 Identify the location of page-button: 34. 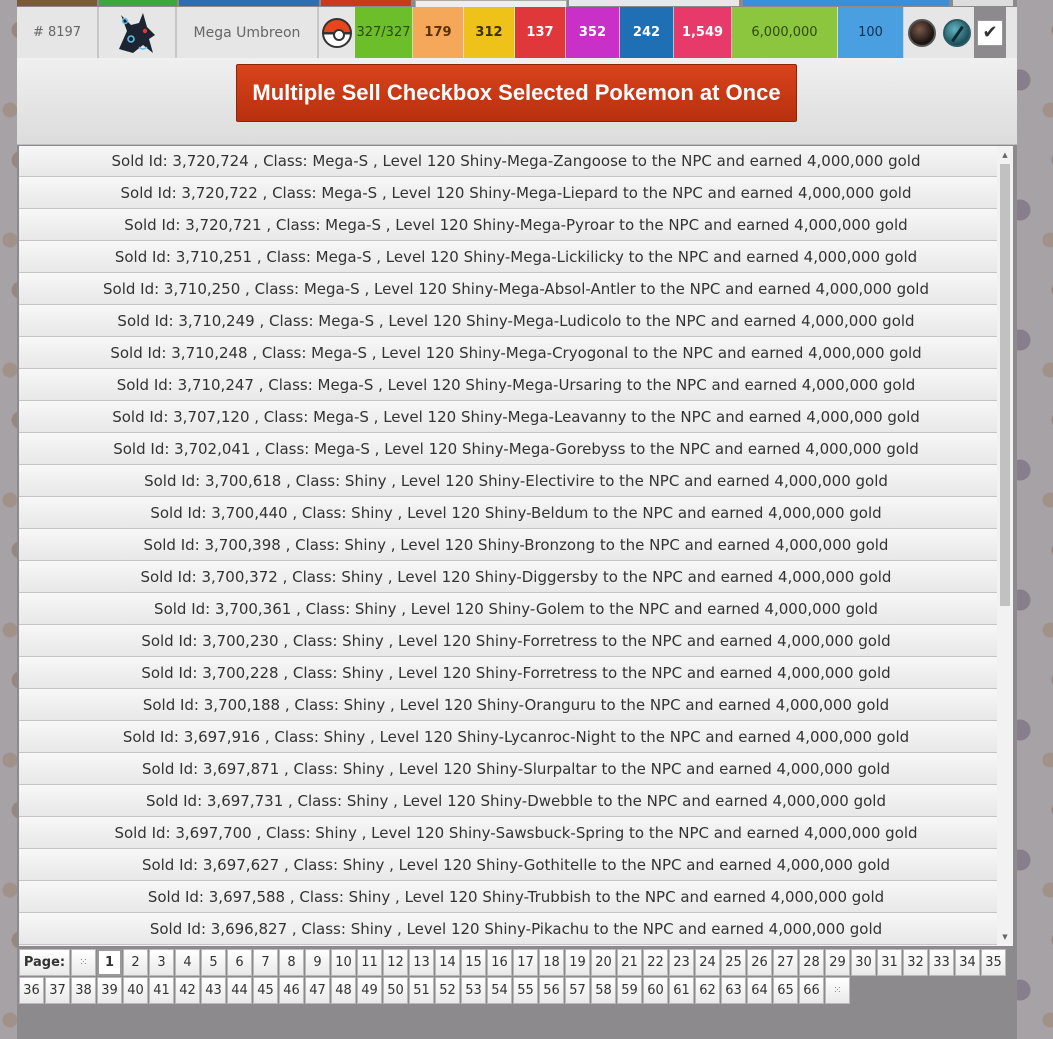
(967, 962).